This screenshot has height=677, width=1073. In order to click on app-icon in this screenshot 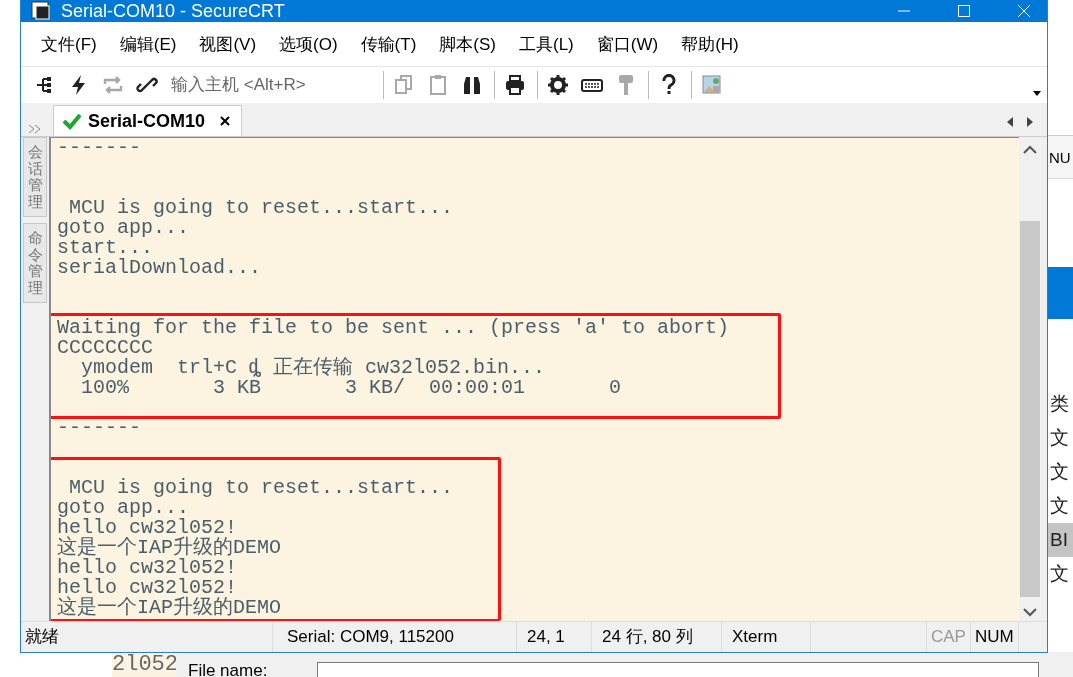, I will do `click(41, 11)`.